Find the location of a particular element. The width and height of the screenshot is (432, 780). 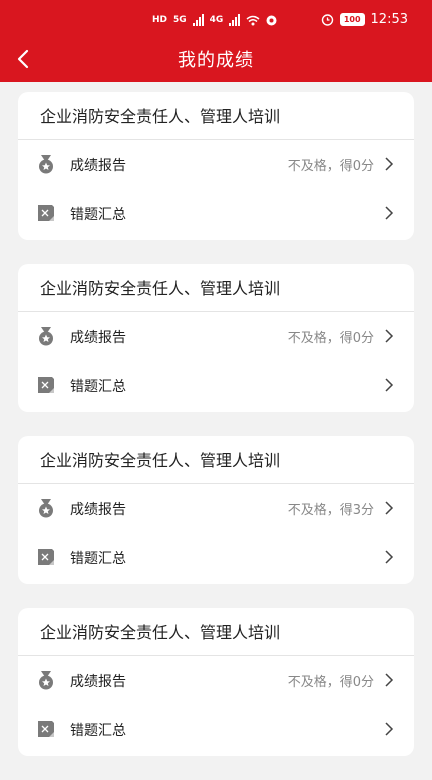

clock: 12:53 is located at coordinates (389, 19).